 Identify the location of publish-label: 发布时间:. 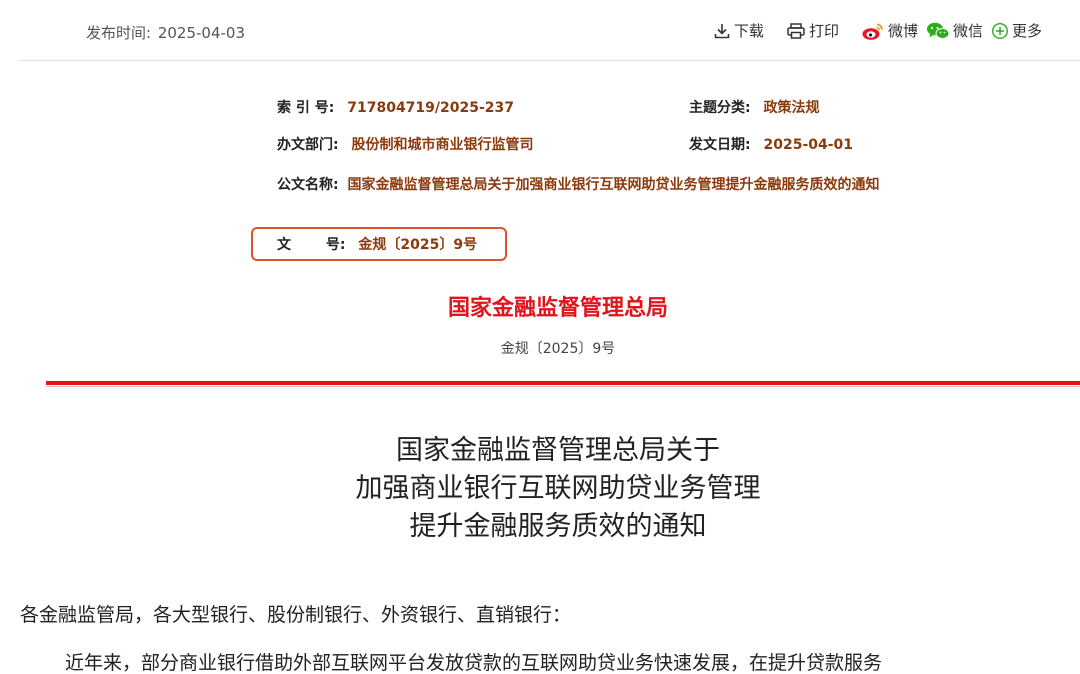
(119, 33).